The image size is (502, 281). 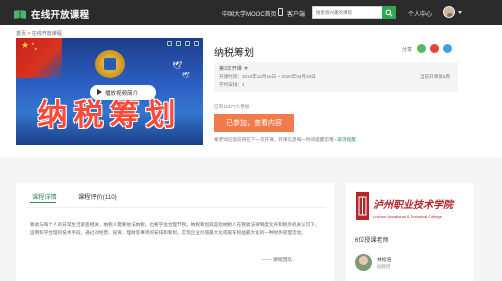 What do you see at coordinates (39, 58) in the screenshot?
I see `flag-decoration: ★ ★ ★` at bounding box center [39, 58].